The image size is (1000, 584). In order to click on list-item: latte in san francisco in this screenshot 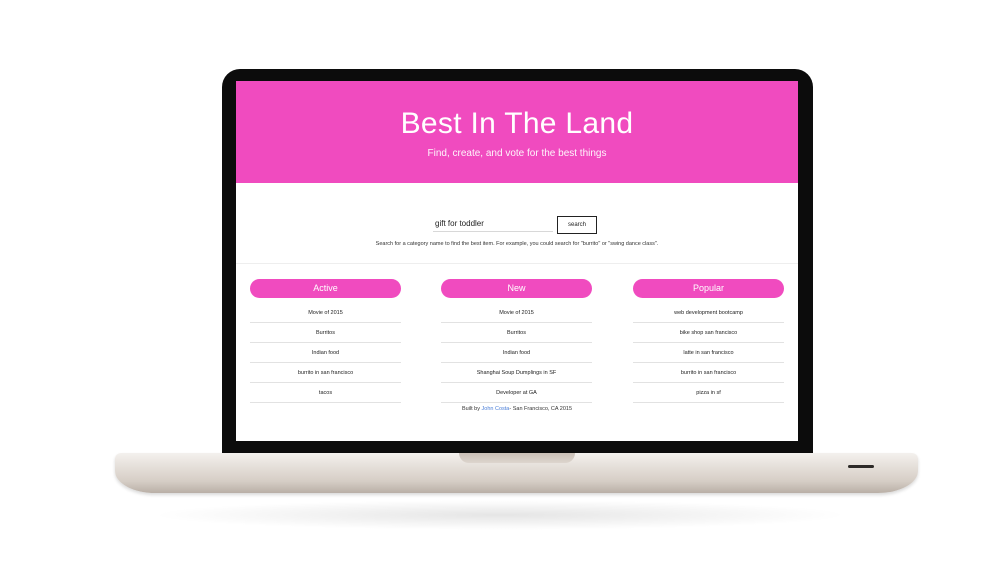, I will do `click(708, 353)`.